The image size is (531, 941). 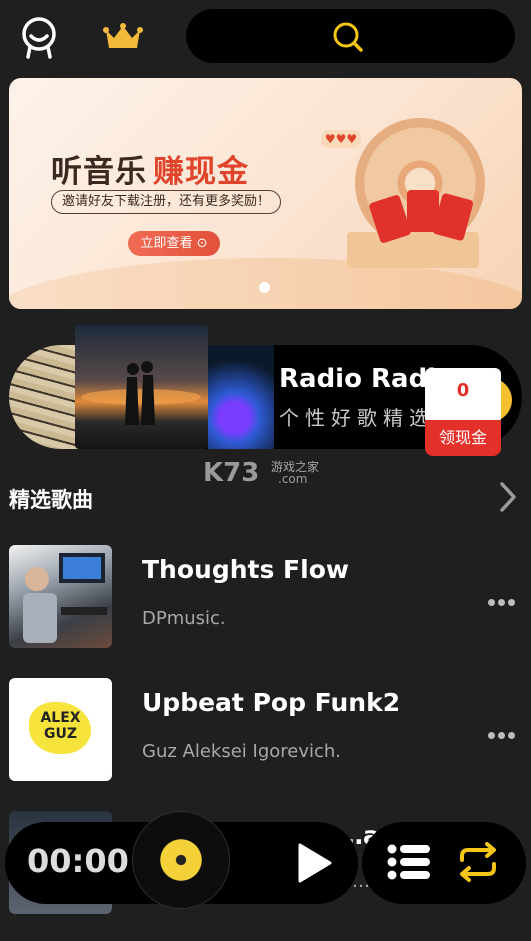 What do you see at coordinates (463, 412) in the screenshot?
I see `cash-reward-widget: 0 领现金` at bounding box center [463, 412].